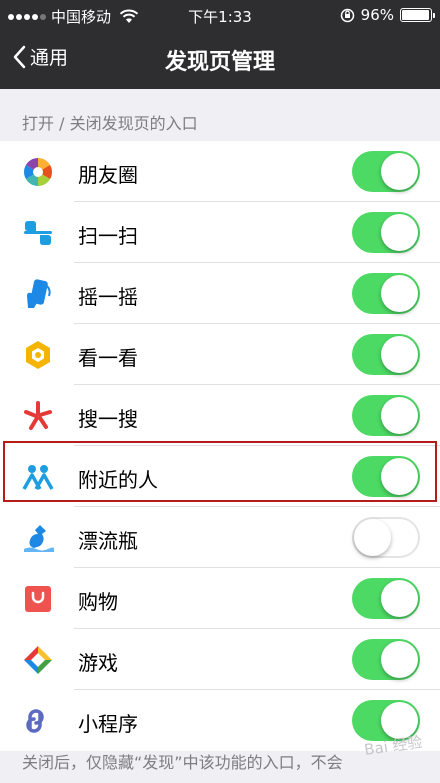 The image size is (440, 783). What do you see at coordinates (118, 480) in the screenshot?
I see `list-item-label: 附近的人` at bounding box center [118, 480].